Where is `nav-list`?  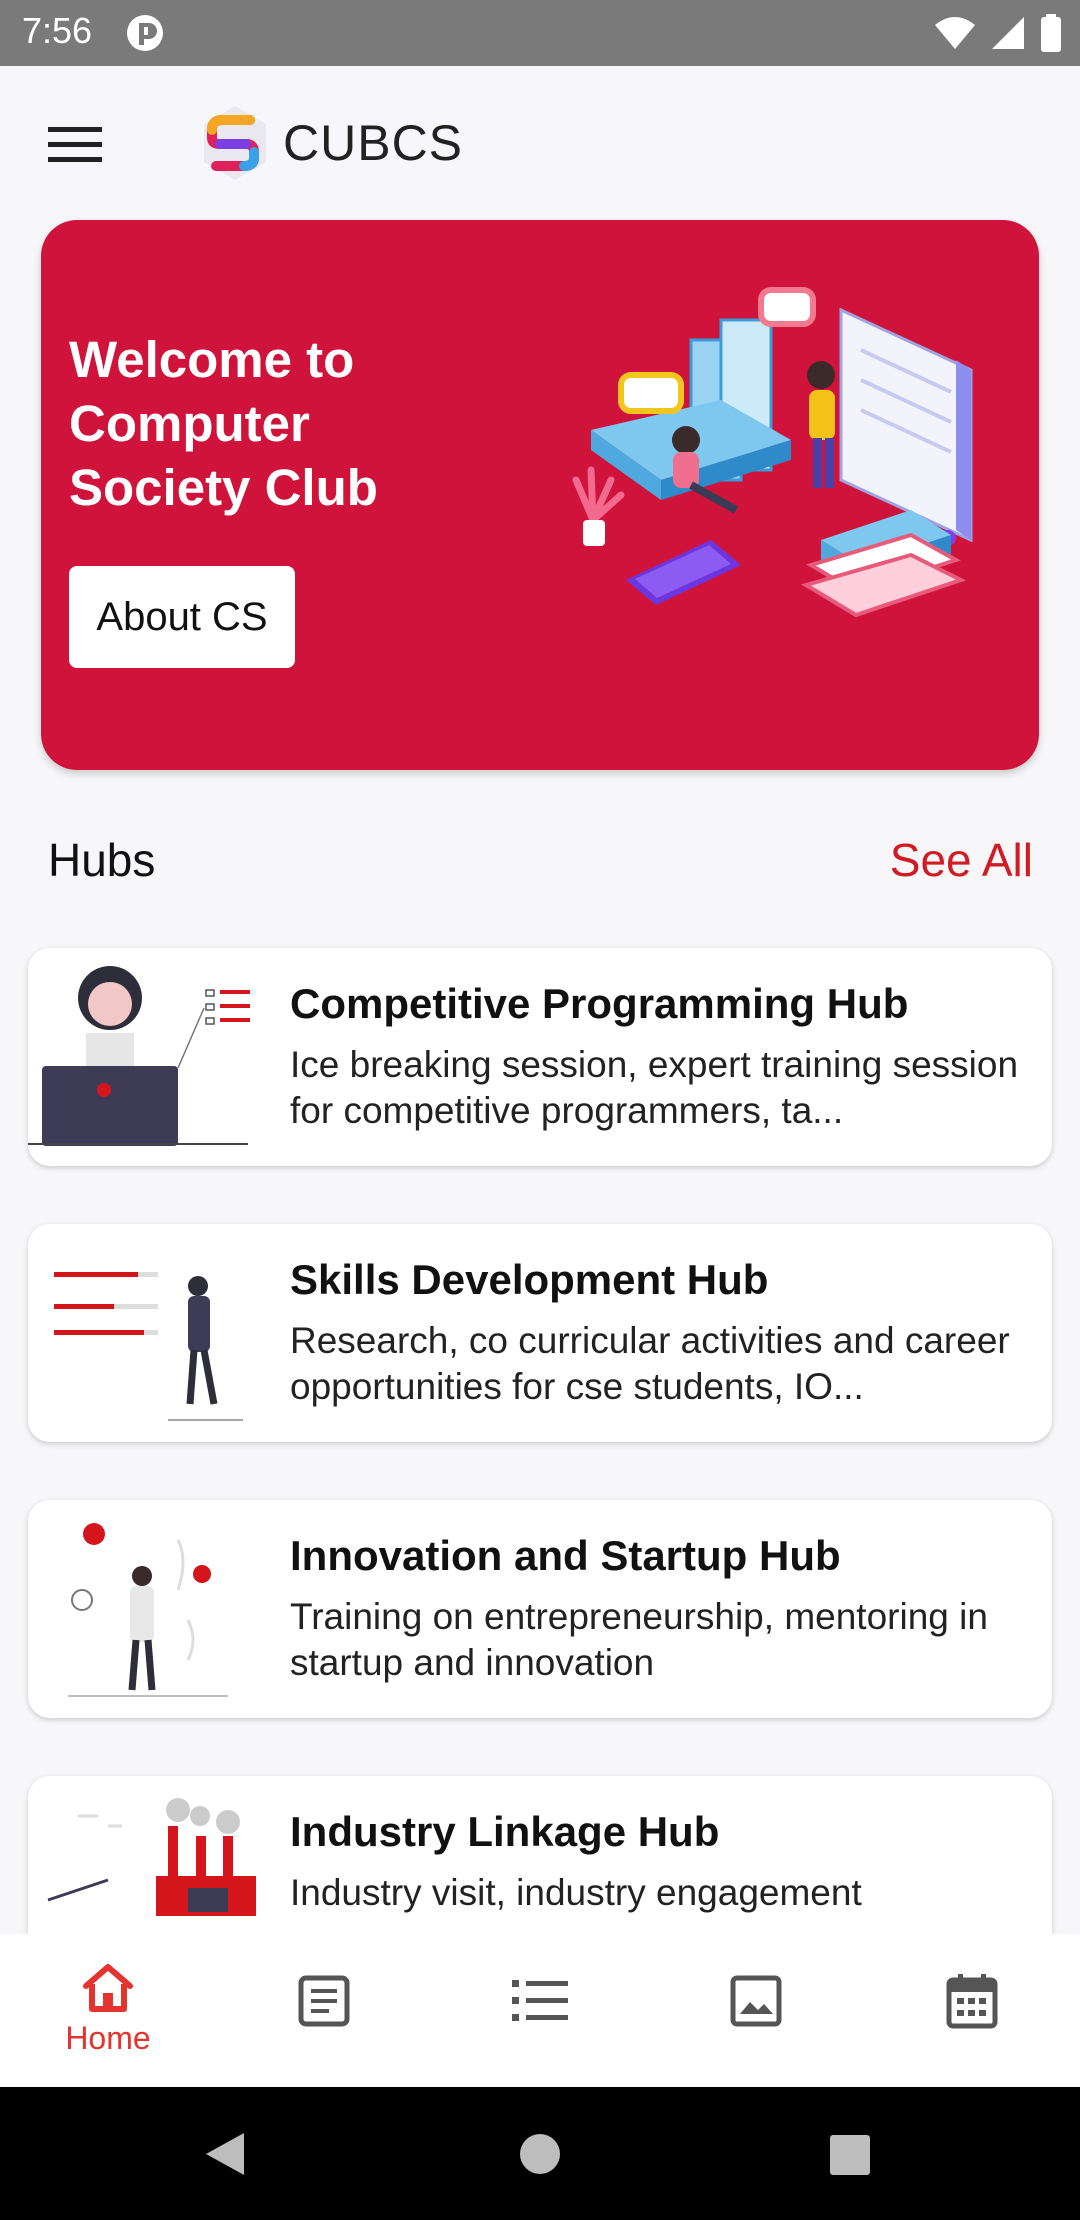
nav-list is located at coordinates (540, 2010).